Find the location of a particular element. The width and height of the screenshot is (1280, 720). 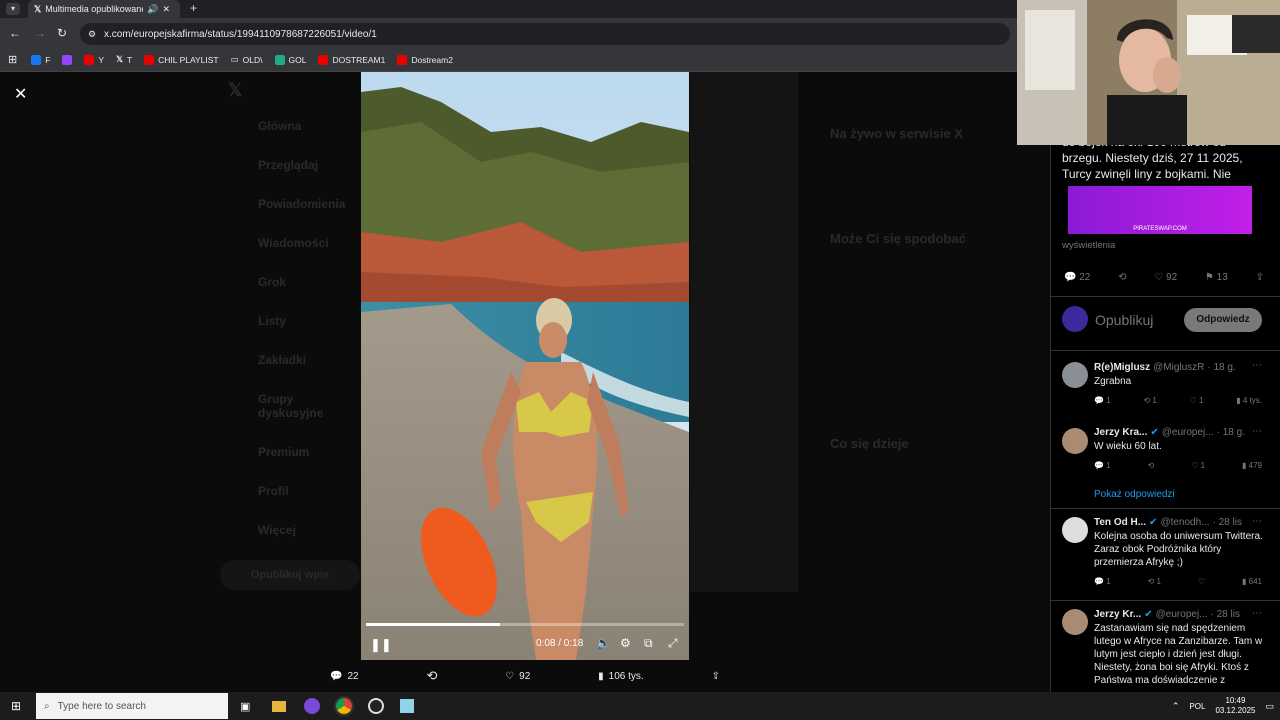

bookmark-twitch is located at coordinates (67, 59).